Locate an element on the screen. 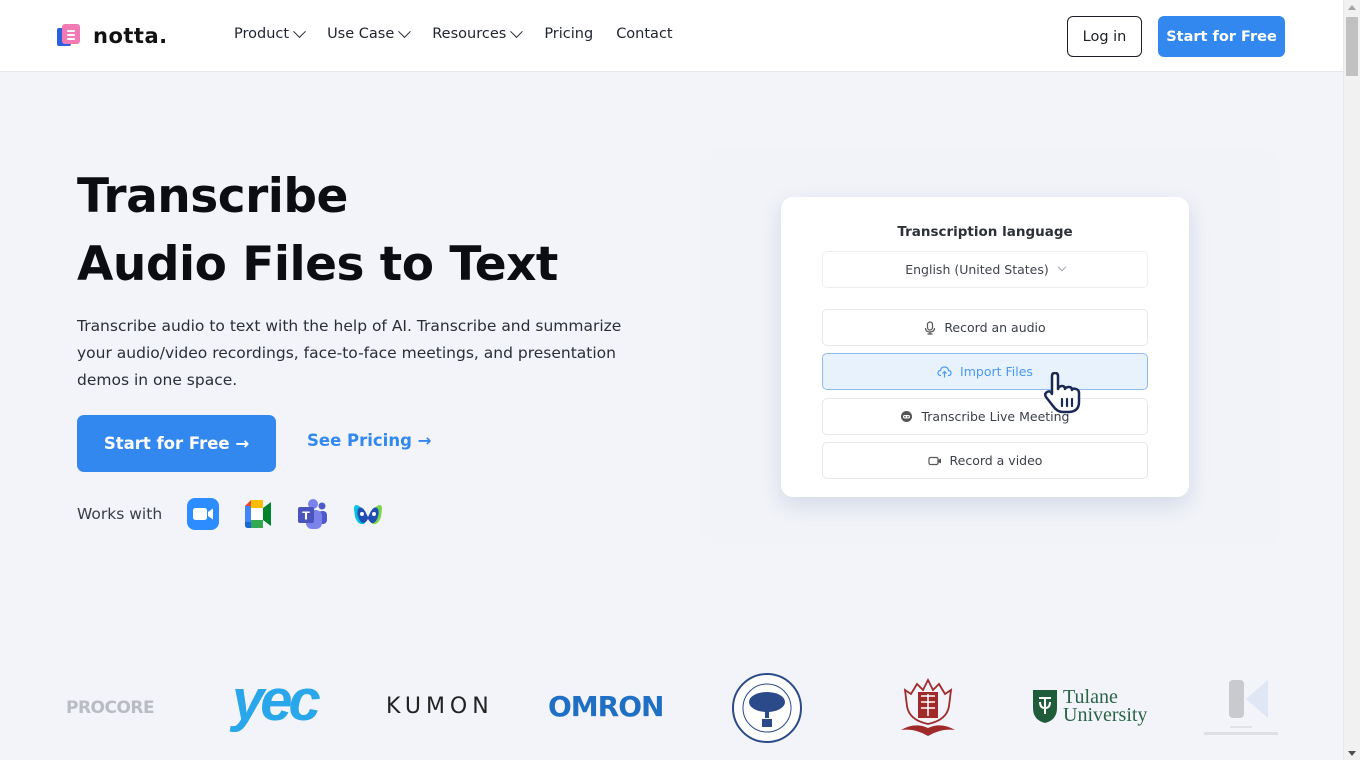 This screenshot has height=760, width=1360. webex-icon is located at coordinates (368, 515).